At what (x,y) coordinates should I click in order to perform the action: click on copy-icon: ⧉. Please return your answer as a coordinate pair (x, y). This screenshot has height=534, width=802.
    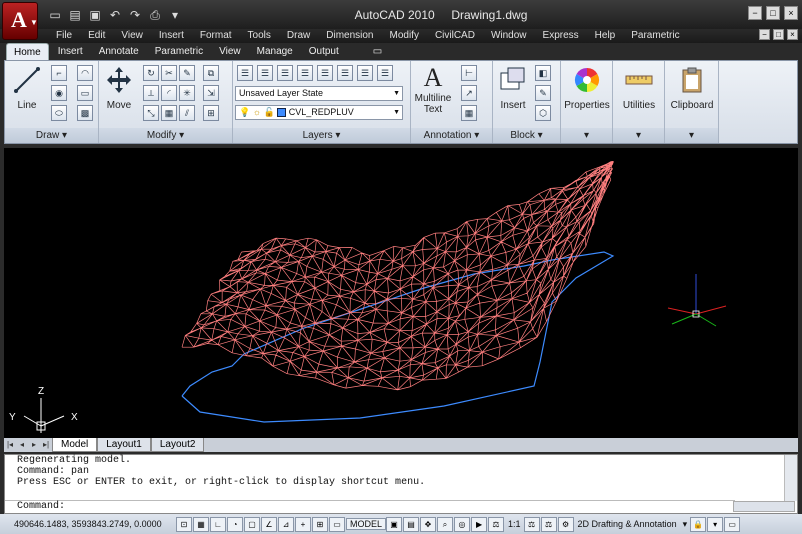
    Looking at the image, I should click on (211, 73).